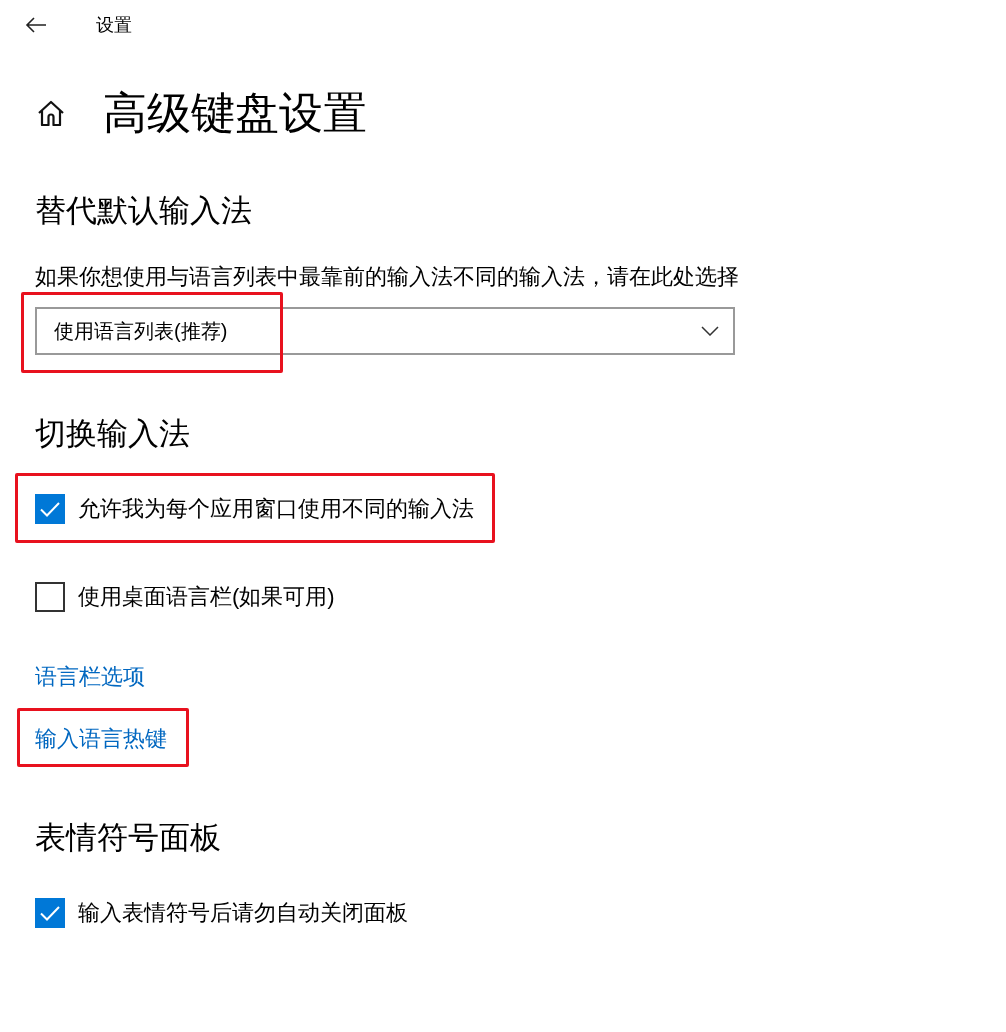  Describe the element at coordinates (710, 331) in the screenshot. I see `chevron-down-icon` at that location.